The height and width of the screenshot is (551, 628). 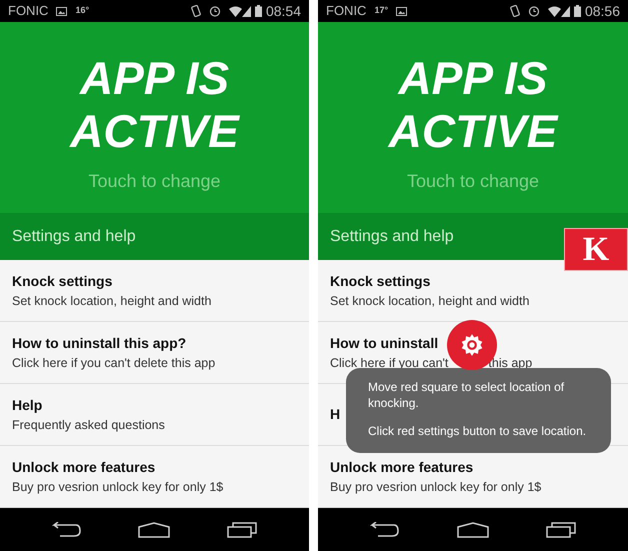 What do you see at coordinates (478, 431) in the screenshot?
I see `toast-text: Click red settings button to save location.` at bounding box center [478, 431].